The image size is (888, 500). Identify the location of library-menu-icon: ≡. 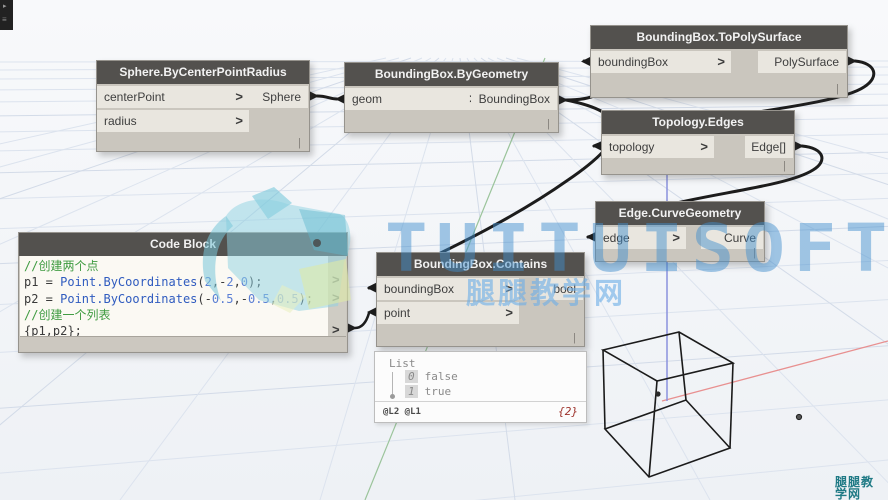
(4, 19).